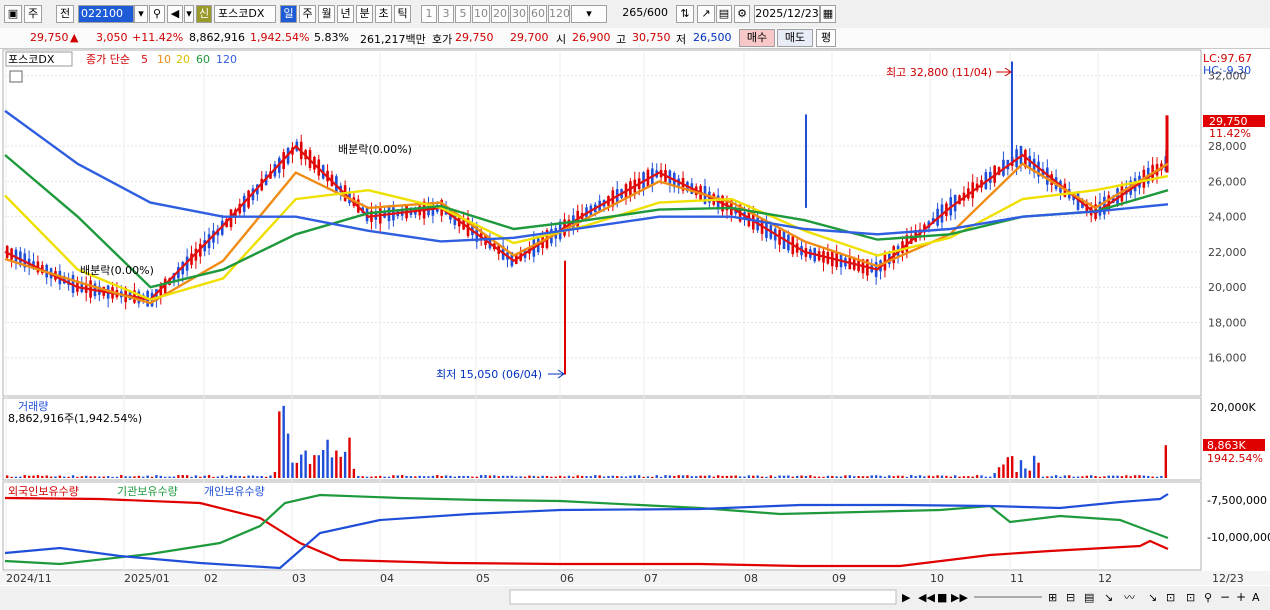 The height and width of the screenshot is (610, 1270). Describe the element at coordinates (49, 37) in the screenshot. I see `current-price: 29,750` at that location.